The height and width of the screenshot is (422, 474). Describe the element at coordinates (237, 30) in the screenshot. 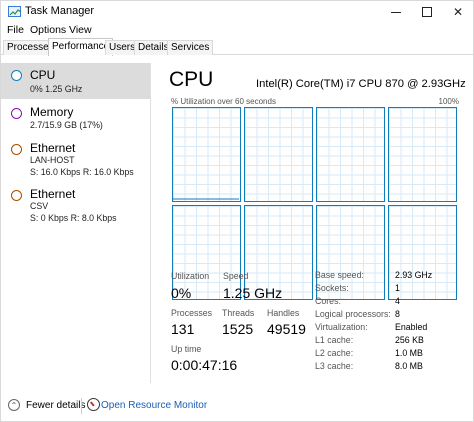

I see `menu-bar: File Options View` at that location.